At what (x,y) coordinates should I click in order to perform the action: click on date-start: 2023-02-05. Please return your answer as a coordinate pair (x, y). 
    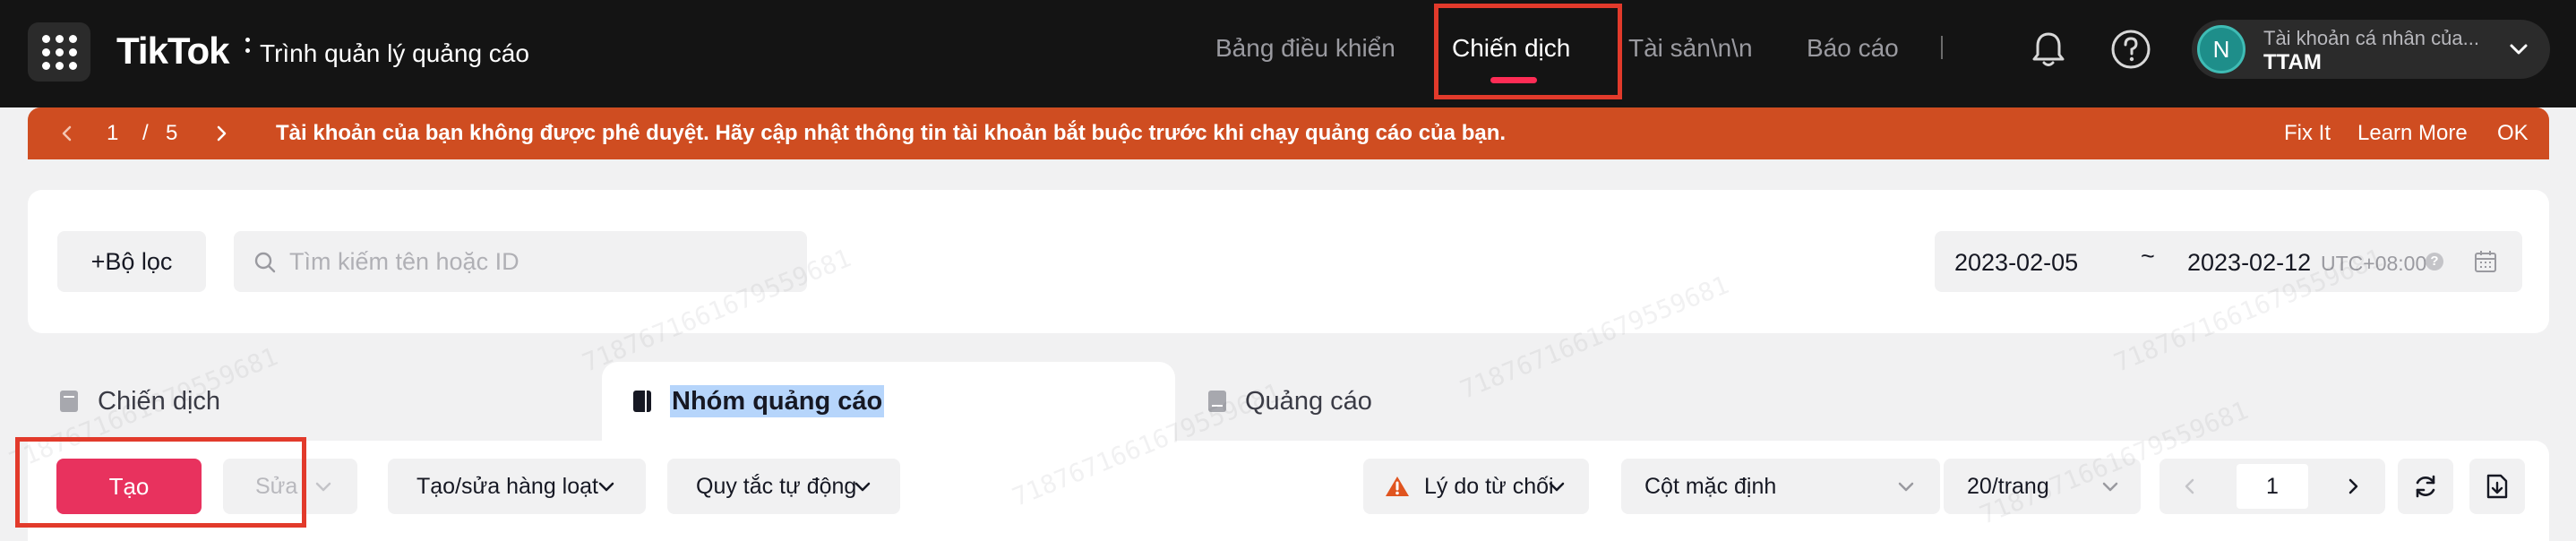
    Looking at the image, I should click on (2016, 262).